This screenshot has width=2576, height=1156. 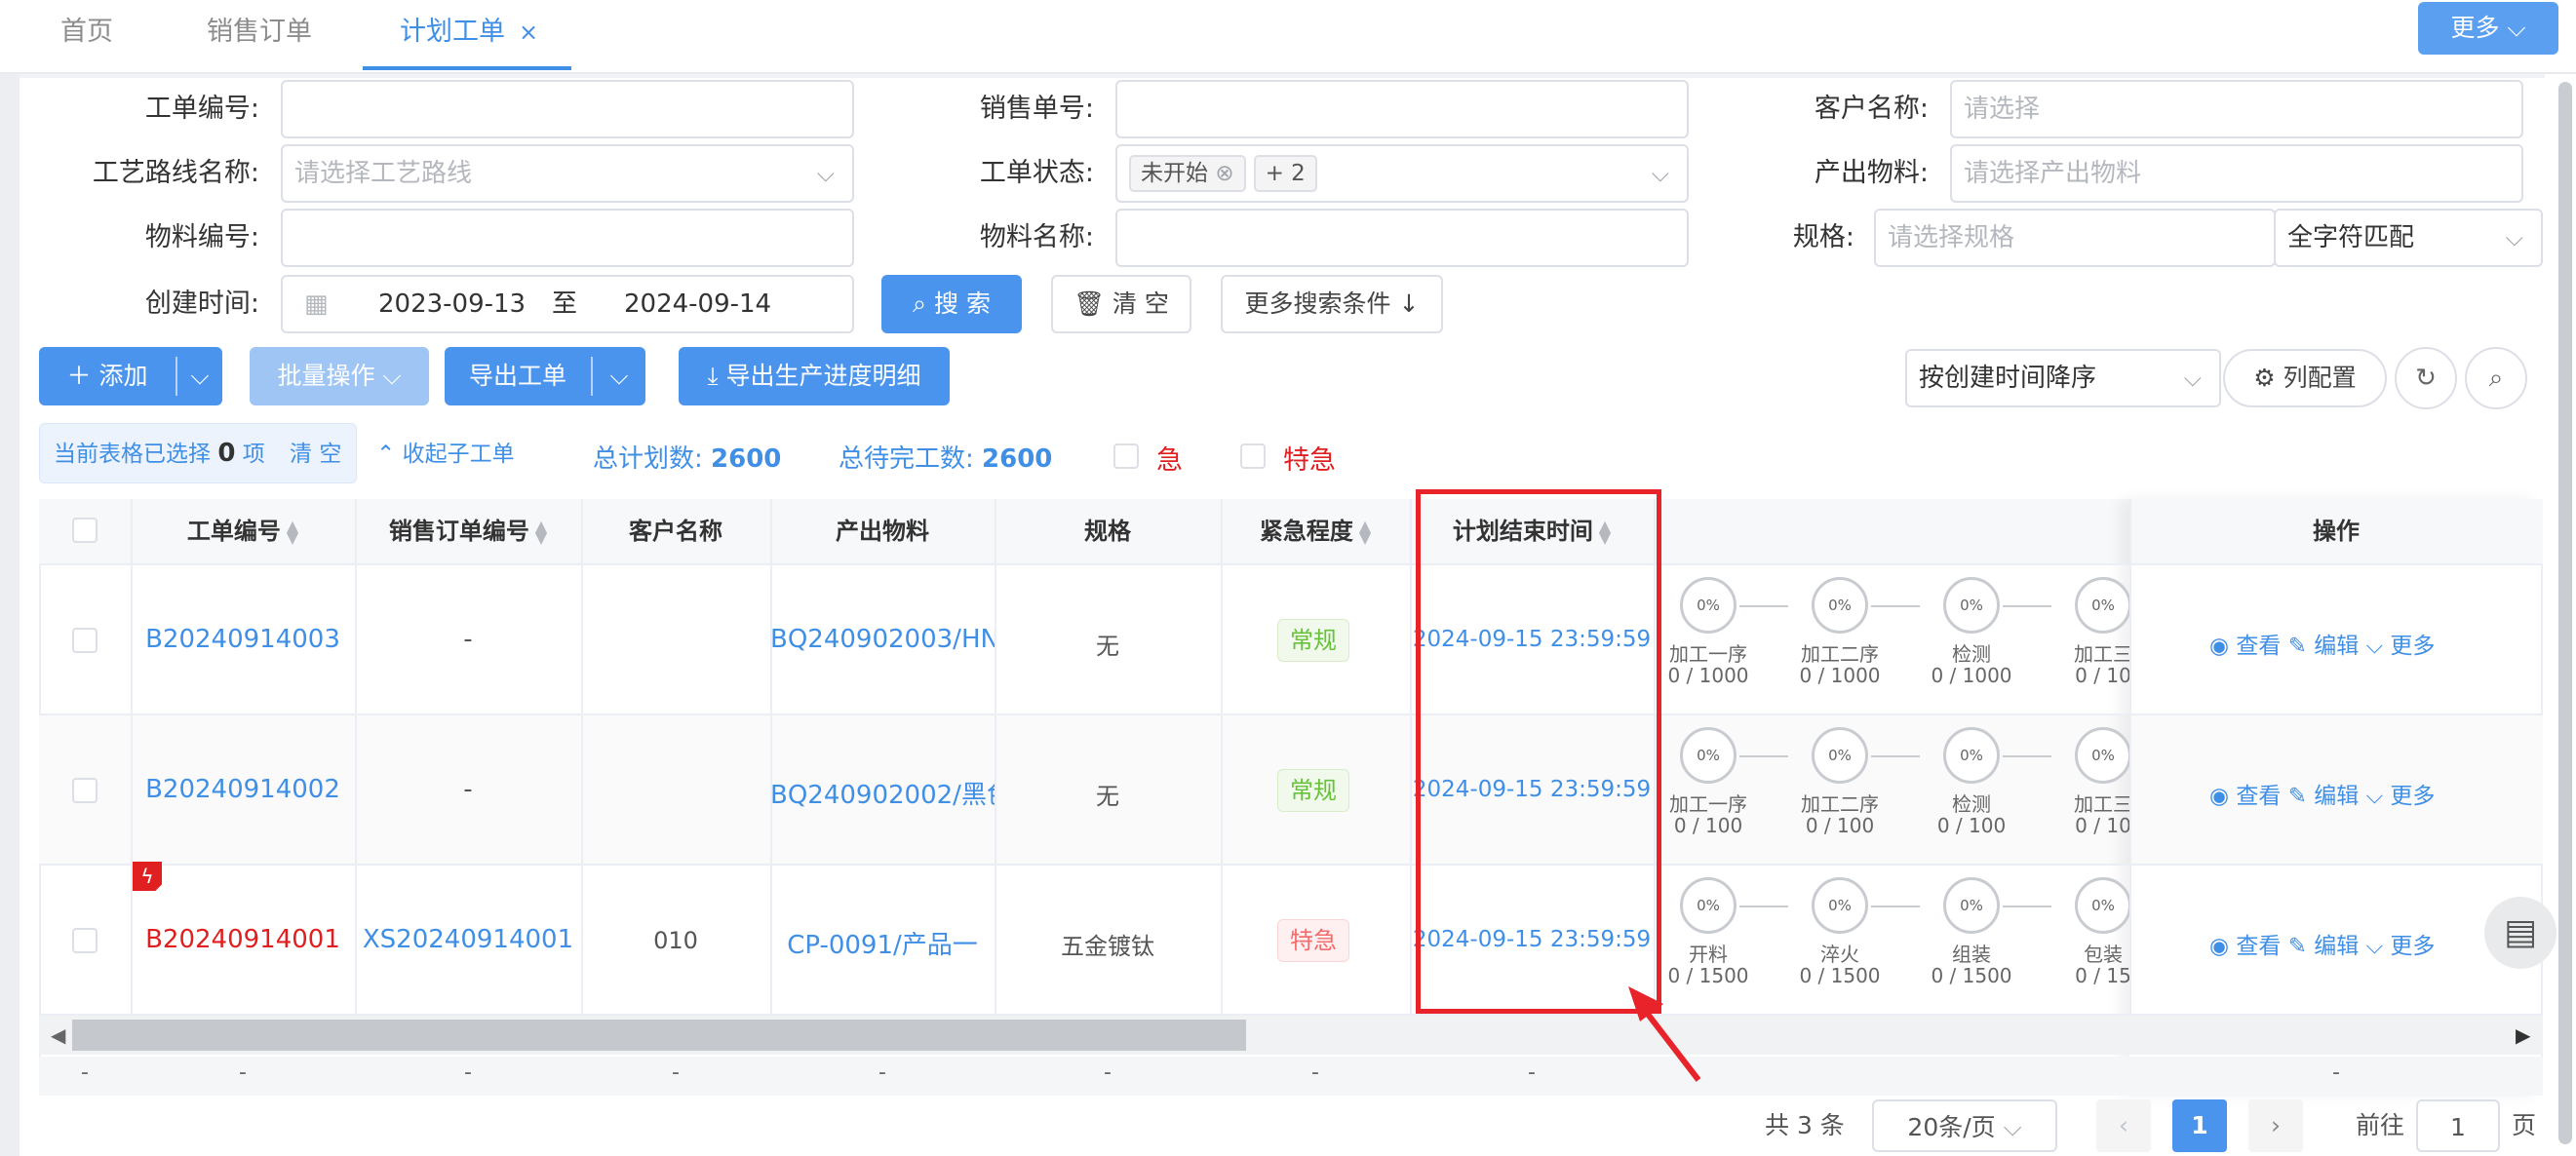 What do you see at coordinates (697, 304) in the screenshot?
I see `created-end: 2024-09-14` at bounding box center [697, 304].